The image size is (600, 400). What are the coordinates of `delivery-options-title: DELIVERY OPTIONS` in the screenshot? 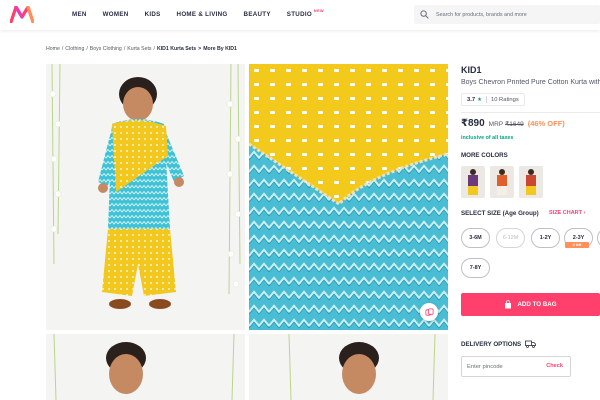 It's located at (499, 344).